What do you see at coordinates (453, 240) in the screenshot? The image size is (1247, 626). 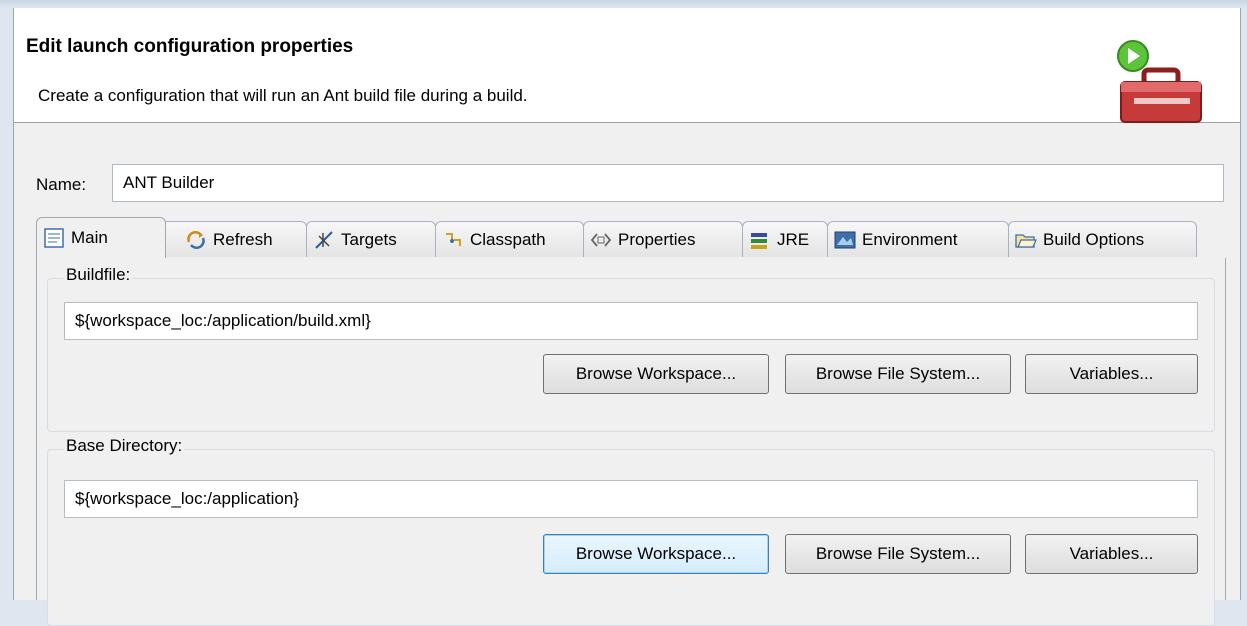 I see `classpath-icon` at bounding box center [453, 240].